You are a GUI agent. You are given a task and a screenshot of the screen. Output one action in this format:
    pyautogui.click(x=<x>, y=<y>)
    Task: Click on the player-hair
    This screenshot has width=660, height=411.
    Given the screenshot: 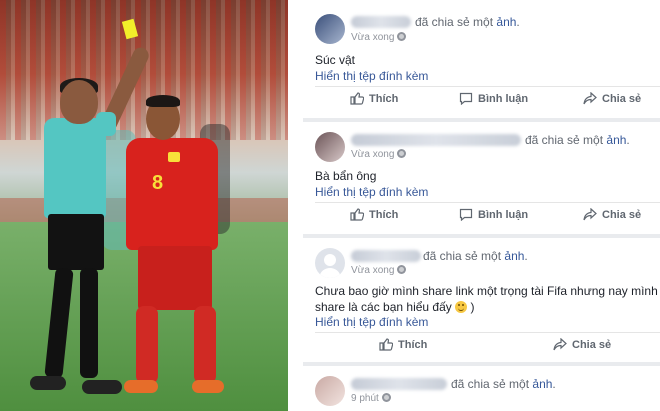 What is the action you would take?
    pyautogui.click(x=163, y=101)
    